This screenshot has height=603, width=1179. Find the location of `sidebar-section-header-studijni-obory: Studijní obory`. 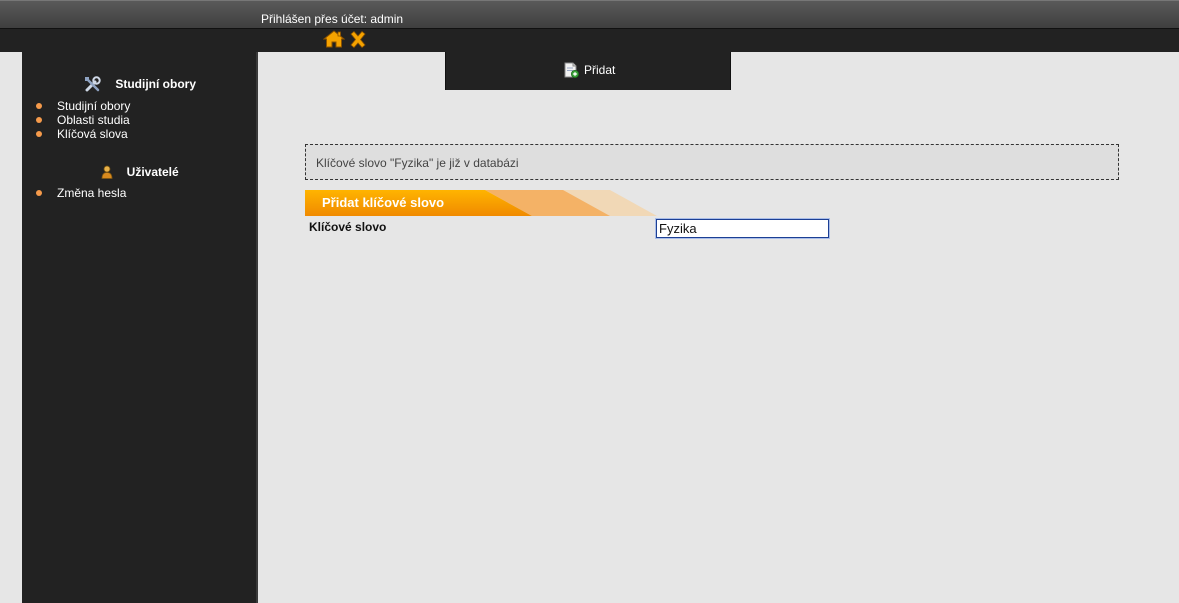

sidebar-section-header-studijni-obory: Studijní obory is located at coordinates (140, 84).